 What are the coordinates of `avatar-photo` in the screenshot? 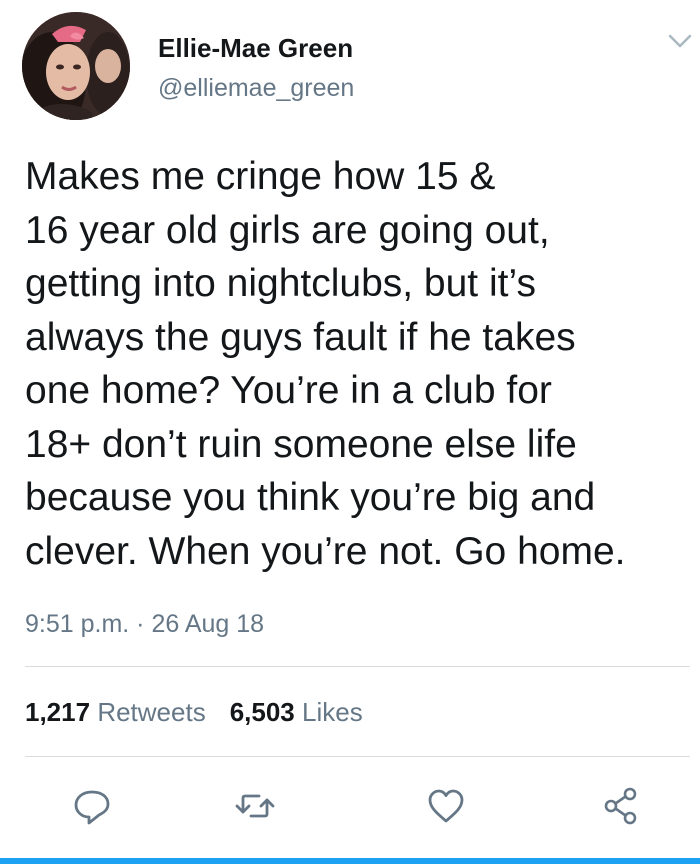 It's located at (76, 66).